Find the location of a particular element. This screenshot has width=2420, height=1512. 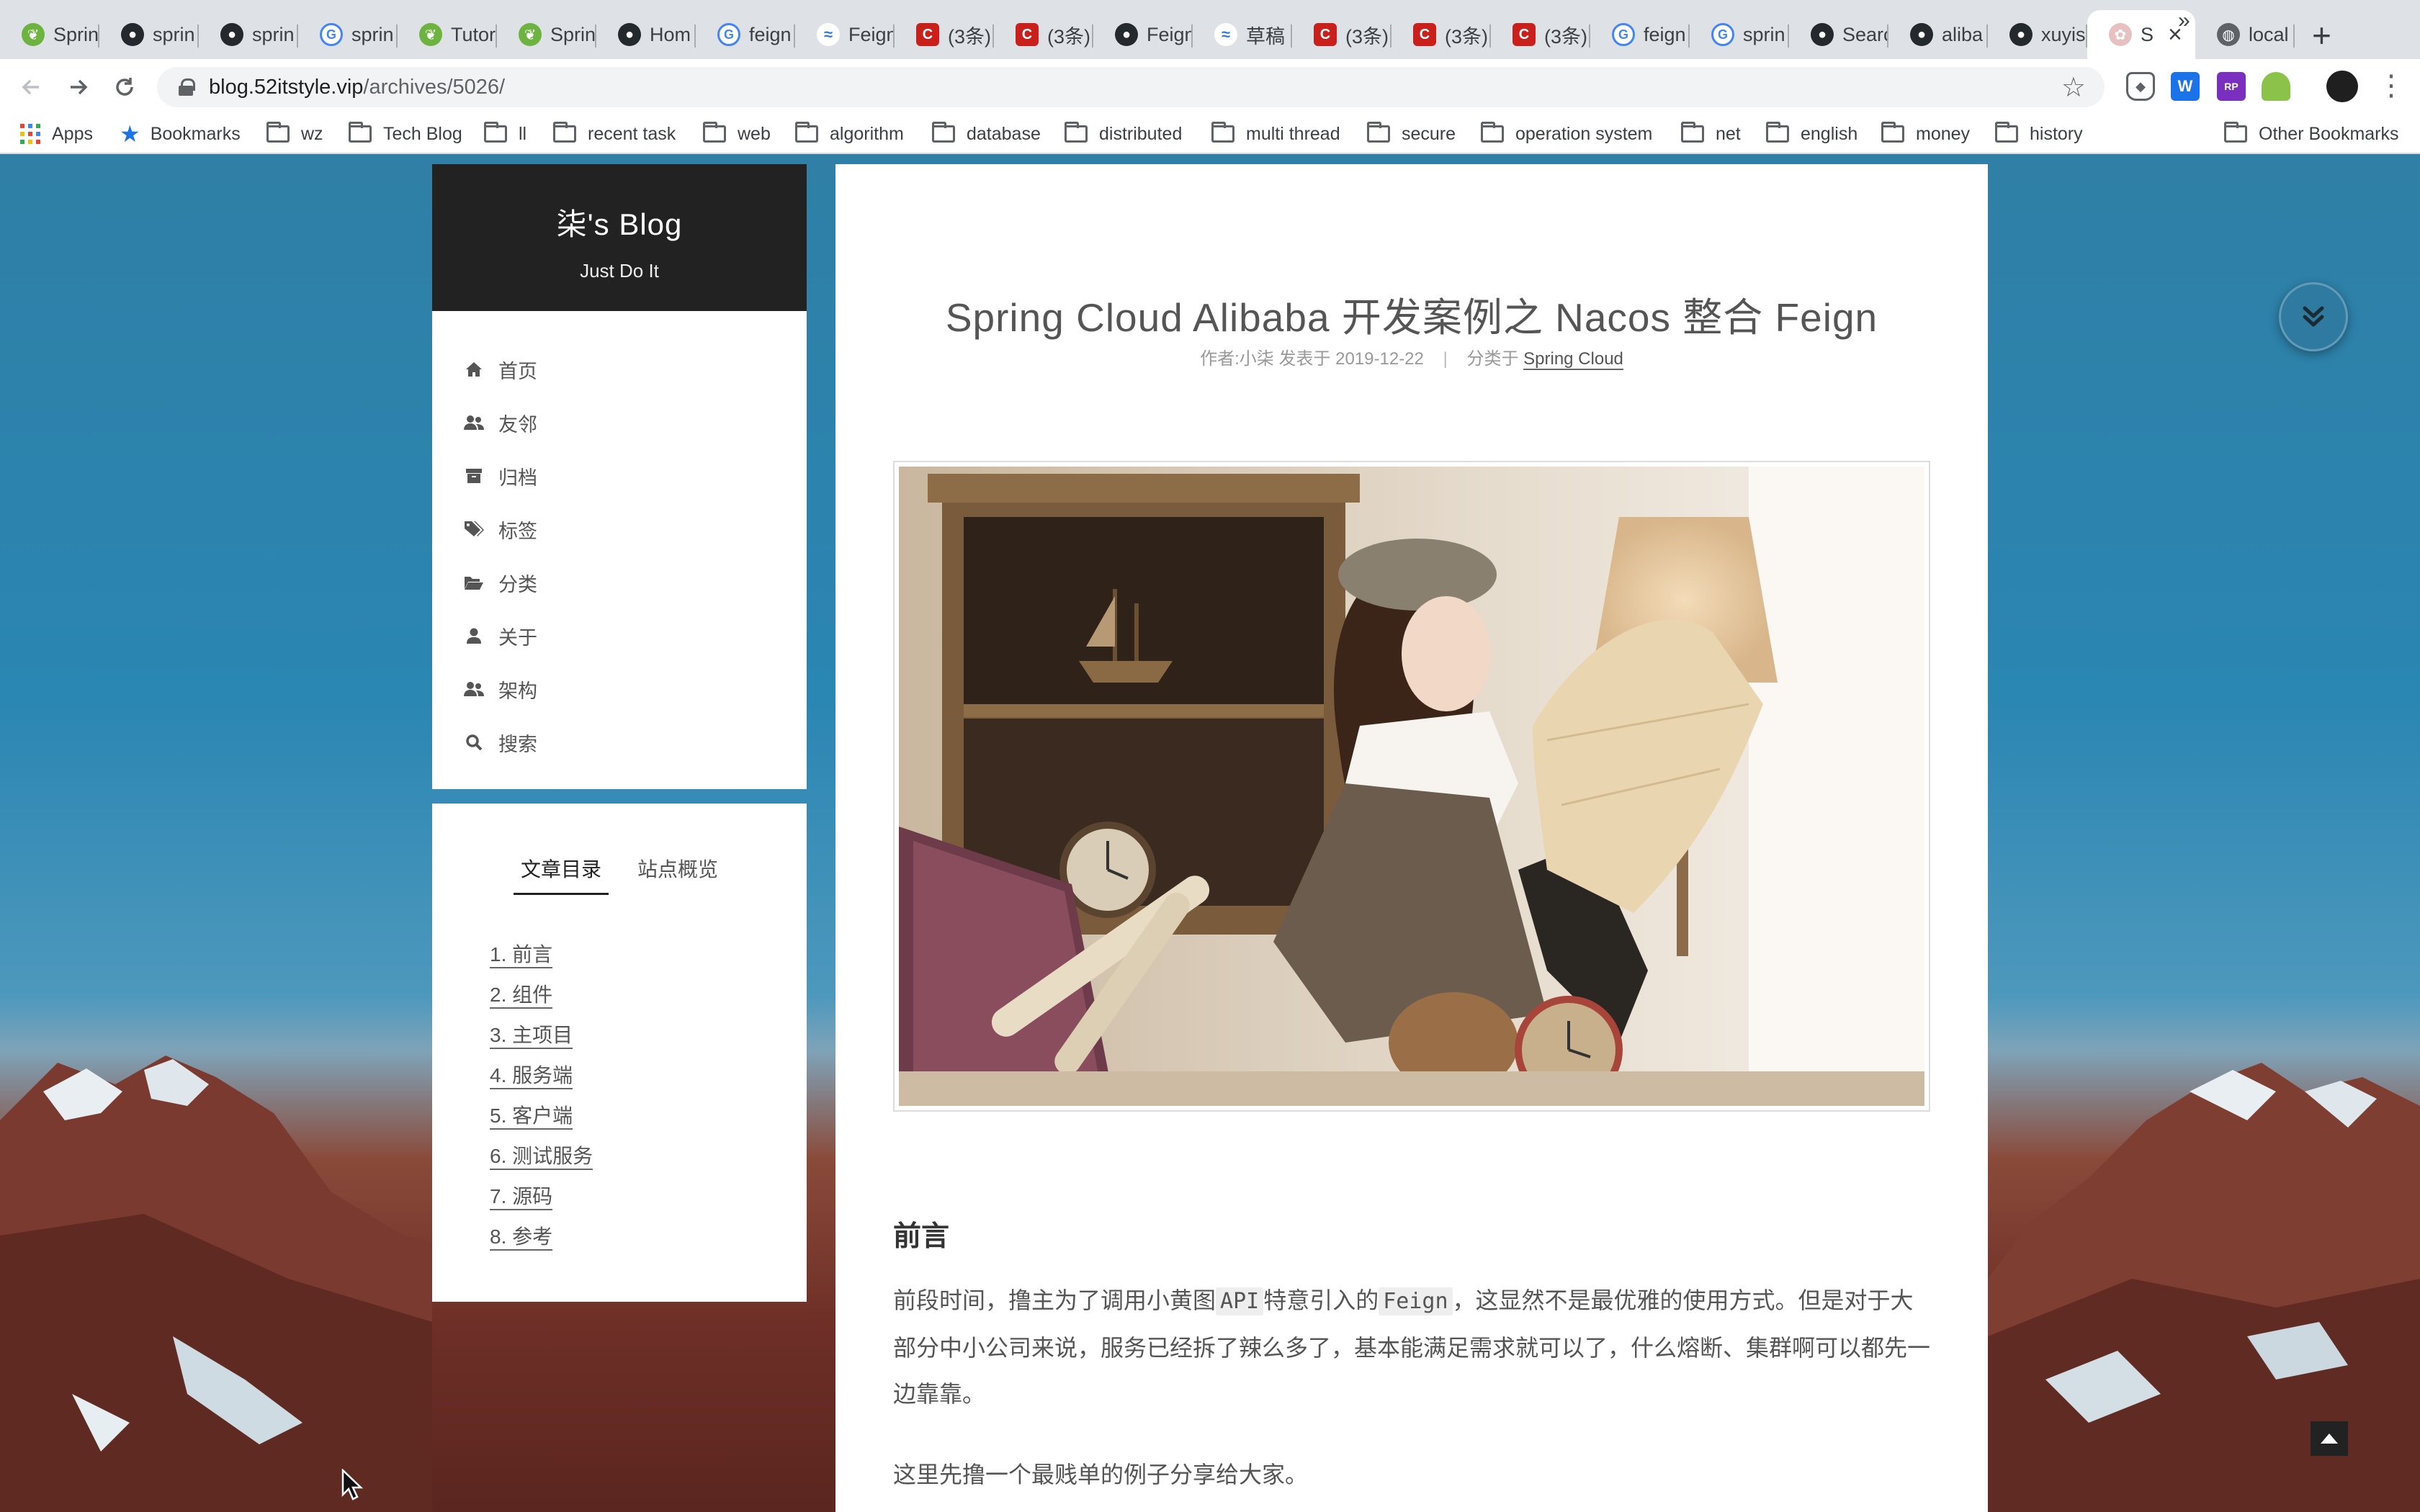

forward-arrow-icon is located at coordinates (79, 87).